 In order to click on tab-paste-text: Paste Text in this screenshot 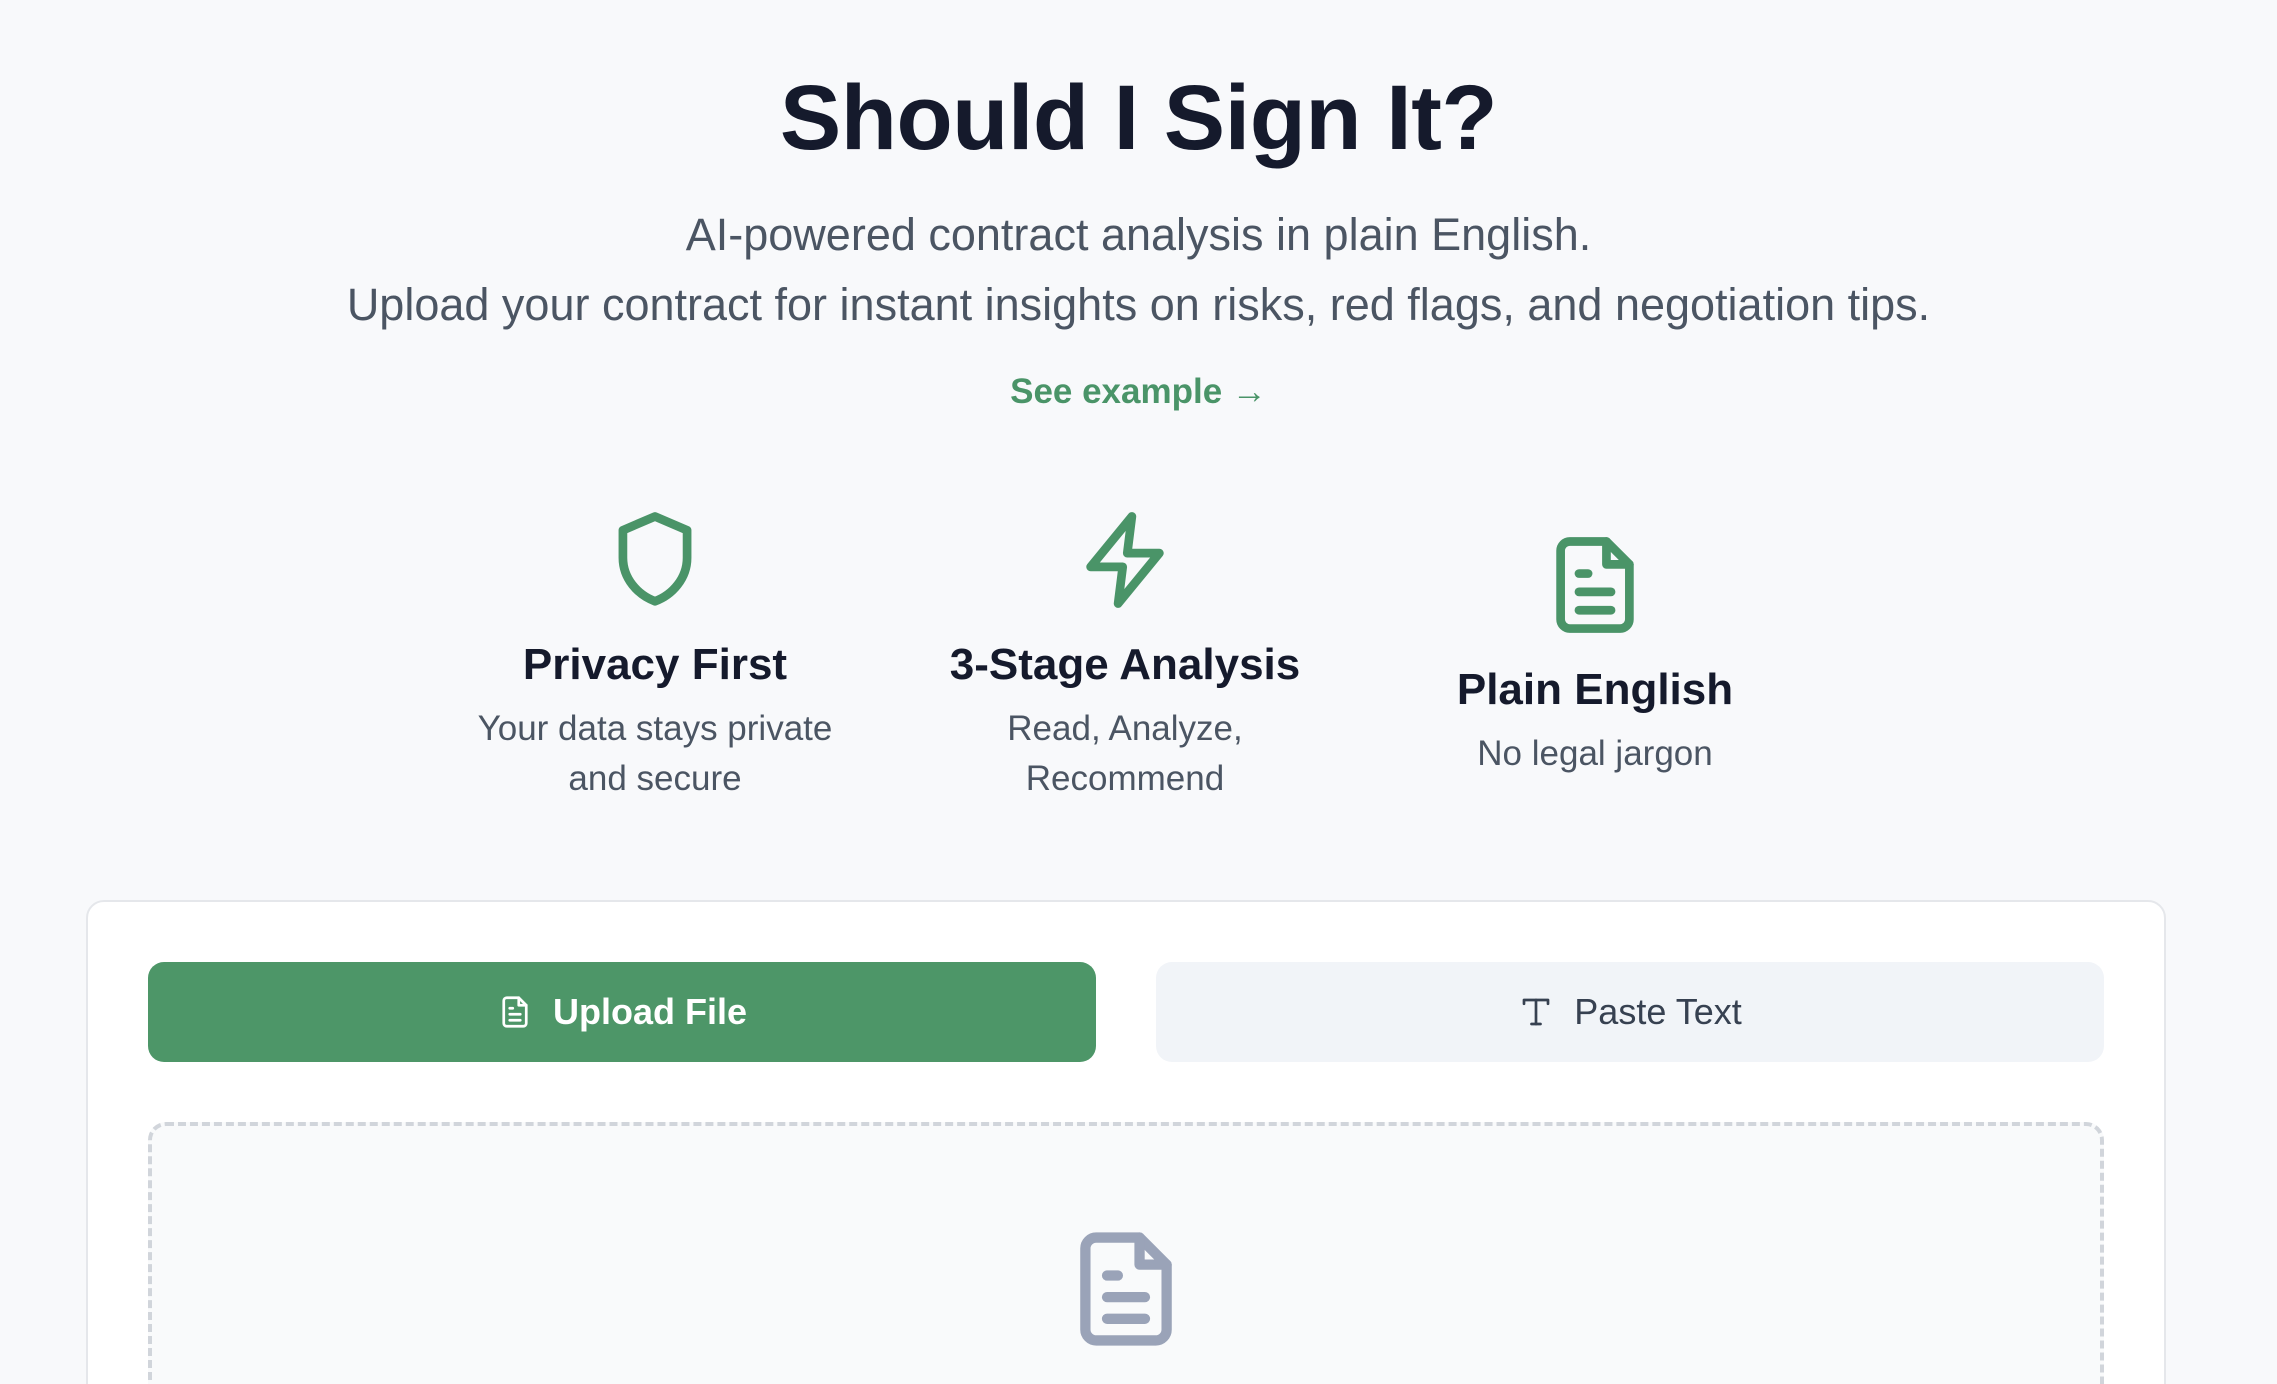, I will do `click(1630, 1012)`.